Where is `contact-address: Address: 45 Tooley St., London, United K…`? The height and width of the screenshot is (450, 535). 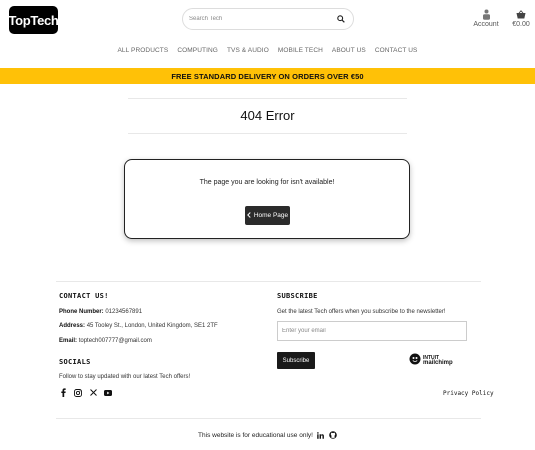 contact-address: Address: 45 Tooley St., London, United K… is located at coordinates (138, 326).